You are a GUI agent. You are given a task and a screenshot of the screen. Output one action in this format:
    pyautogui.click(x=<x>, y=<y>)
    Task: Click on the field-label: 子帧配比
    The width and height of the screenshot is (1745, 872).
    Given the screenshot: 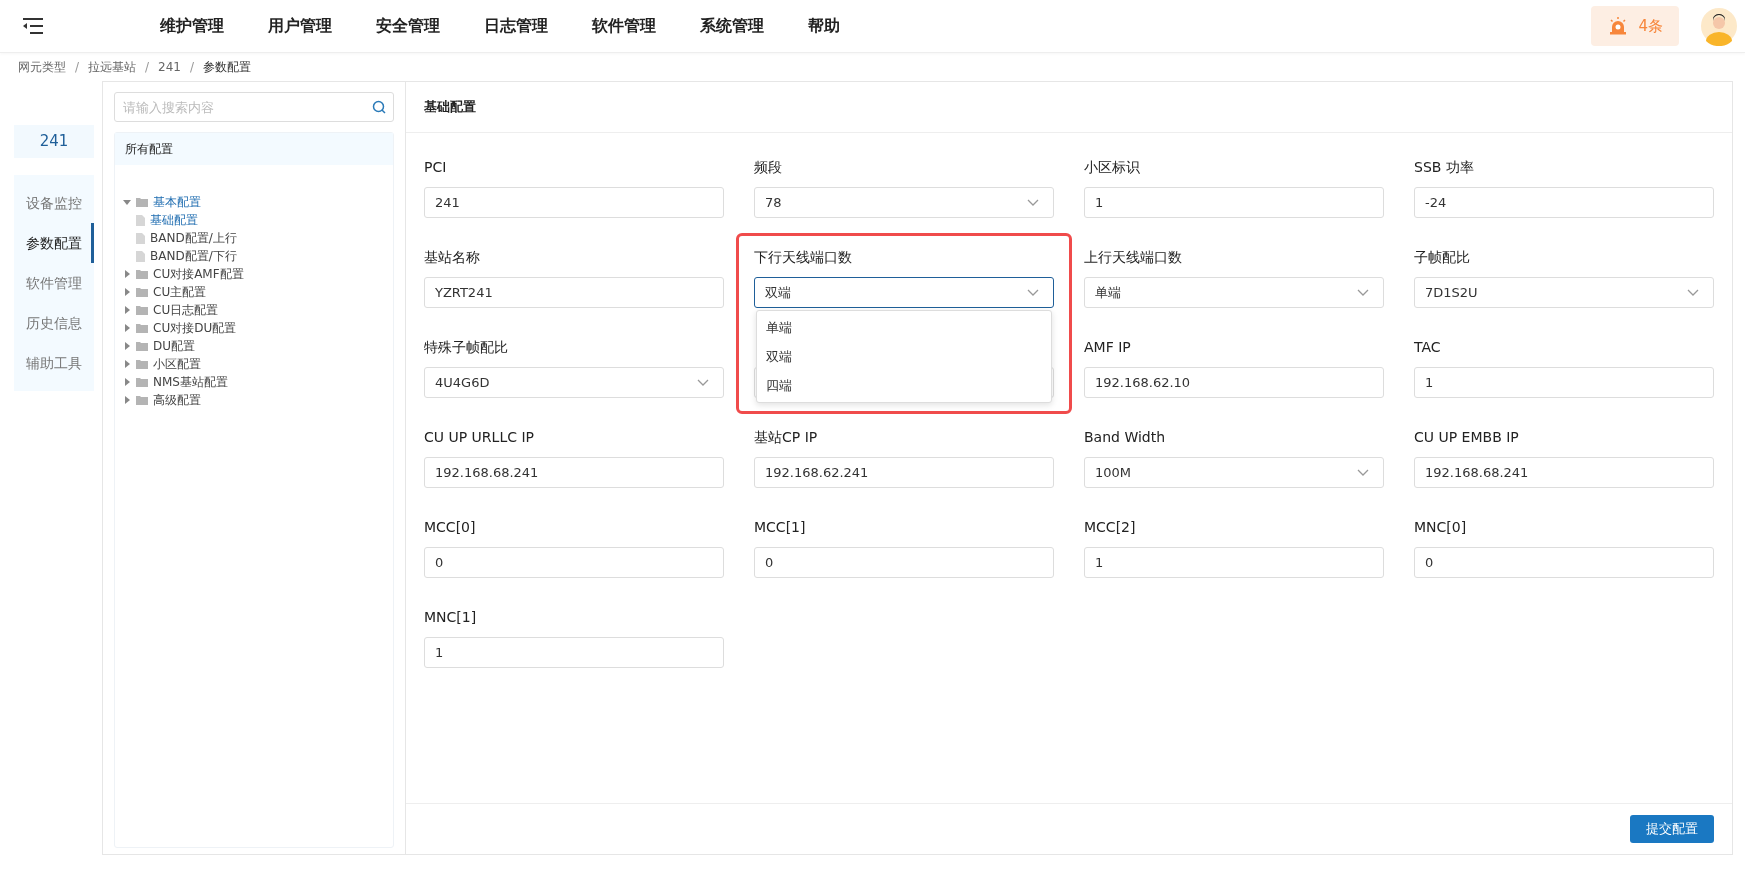 What is the action you would take?
    pyautogui.click(x=1442, y=258)
    